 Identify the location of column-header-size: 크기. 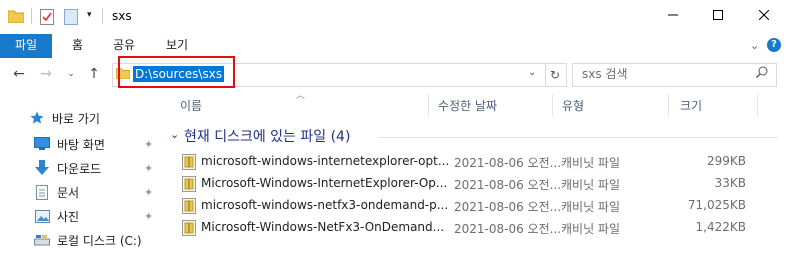
(691, 106).